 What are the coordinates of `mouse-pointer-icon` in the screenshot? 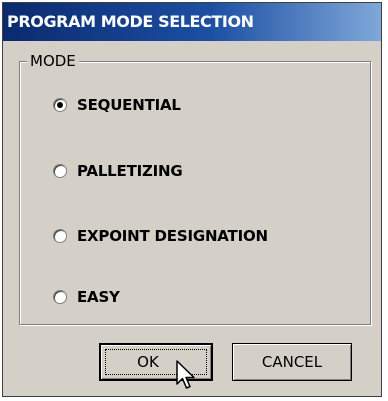 It's located at (185, 374).